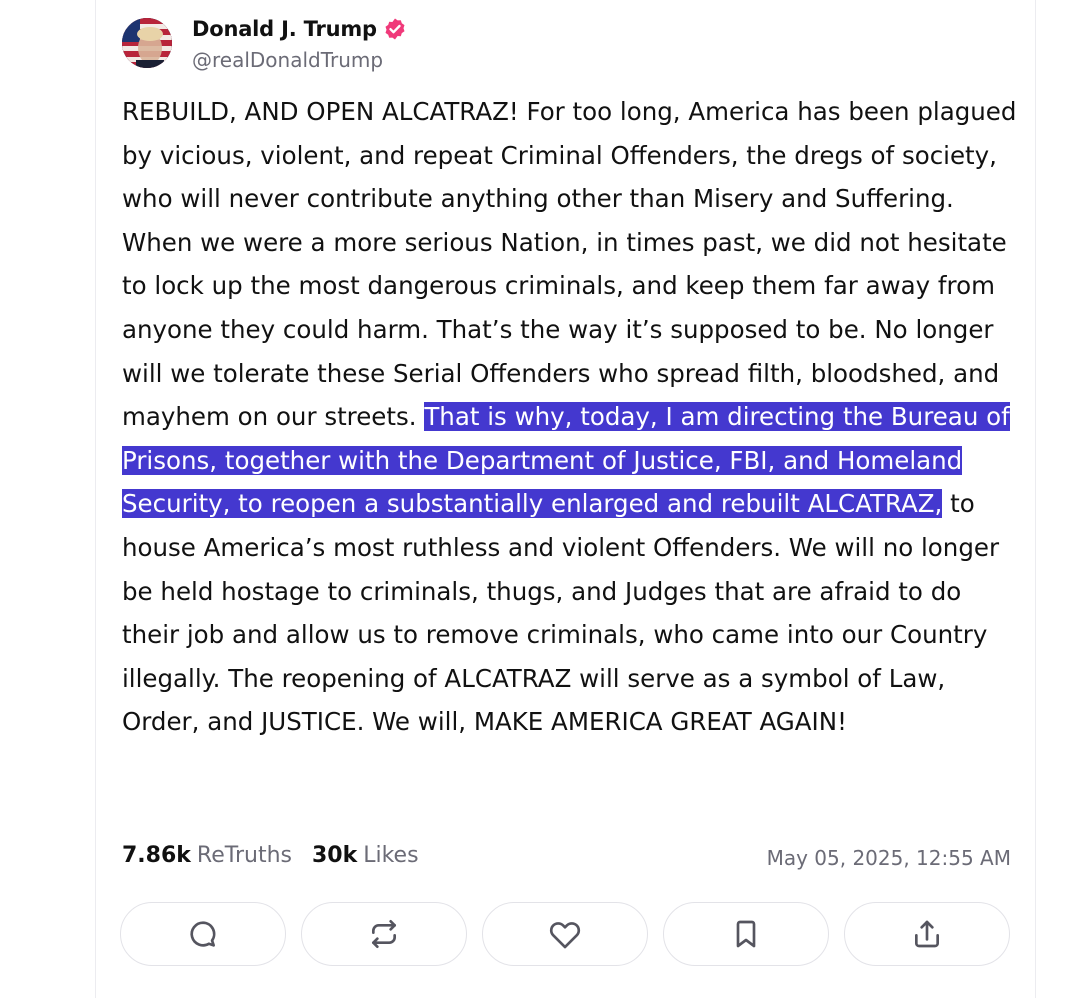 This screenshot has width=1070, height=998. I want to click on bookmark-icon, so click(746, 934).